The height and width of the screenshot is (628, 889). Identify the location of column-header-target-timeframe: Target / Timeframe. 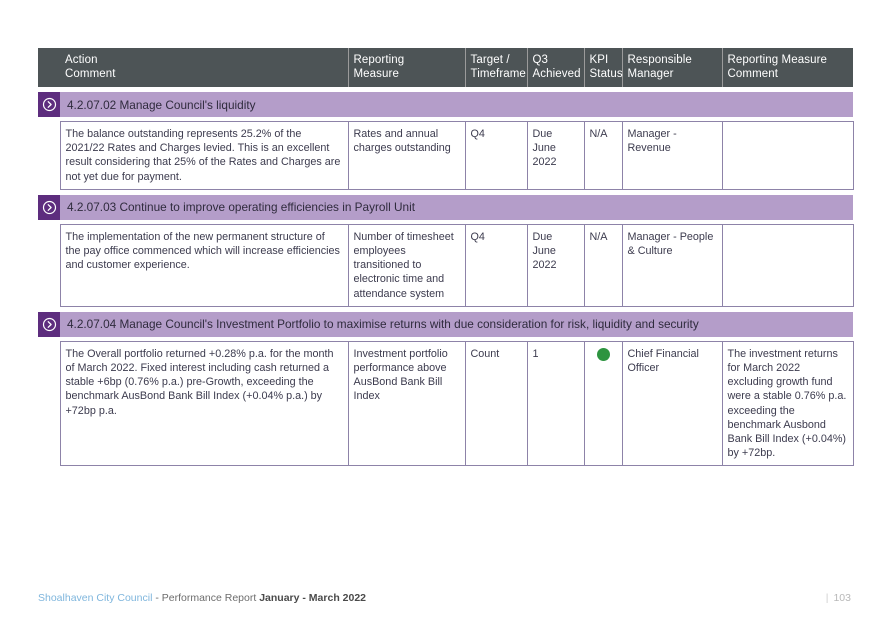
(496, 67).